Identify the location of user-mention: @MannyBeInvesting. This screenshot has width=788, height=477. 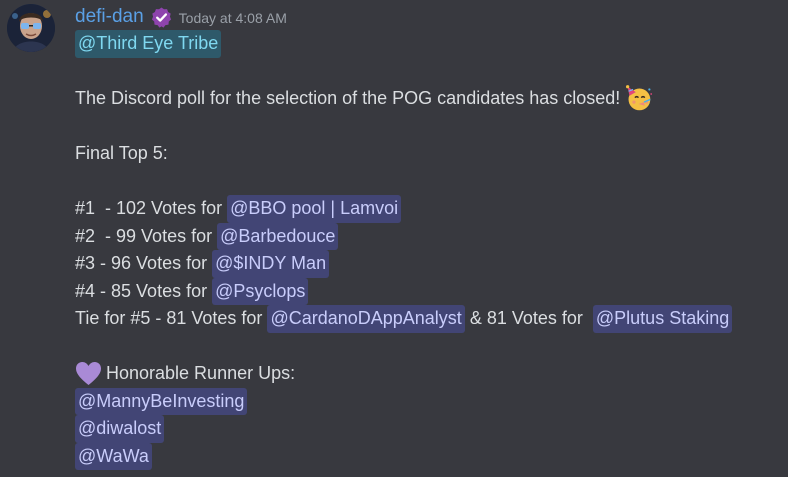
(161, 401).